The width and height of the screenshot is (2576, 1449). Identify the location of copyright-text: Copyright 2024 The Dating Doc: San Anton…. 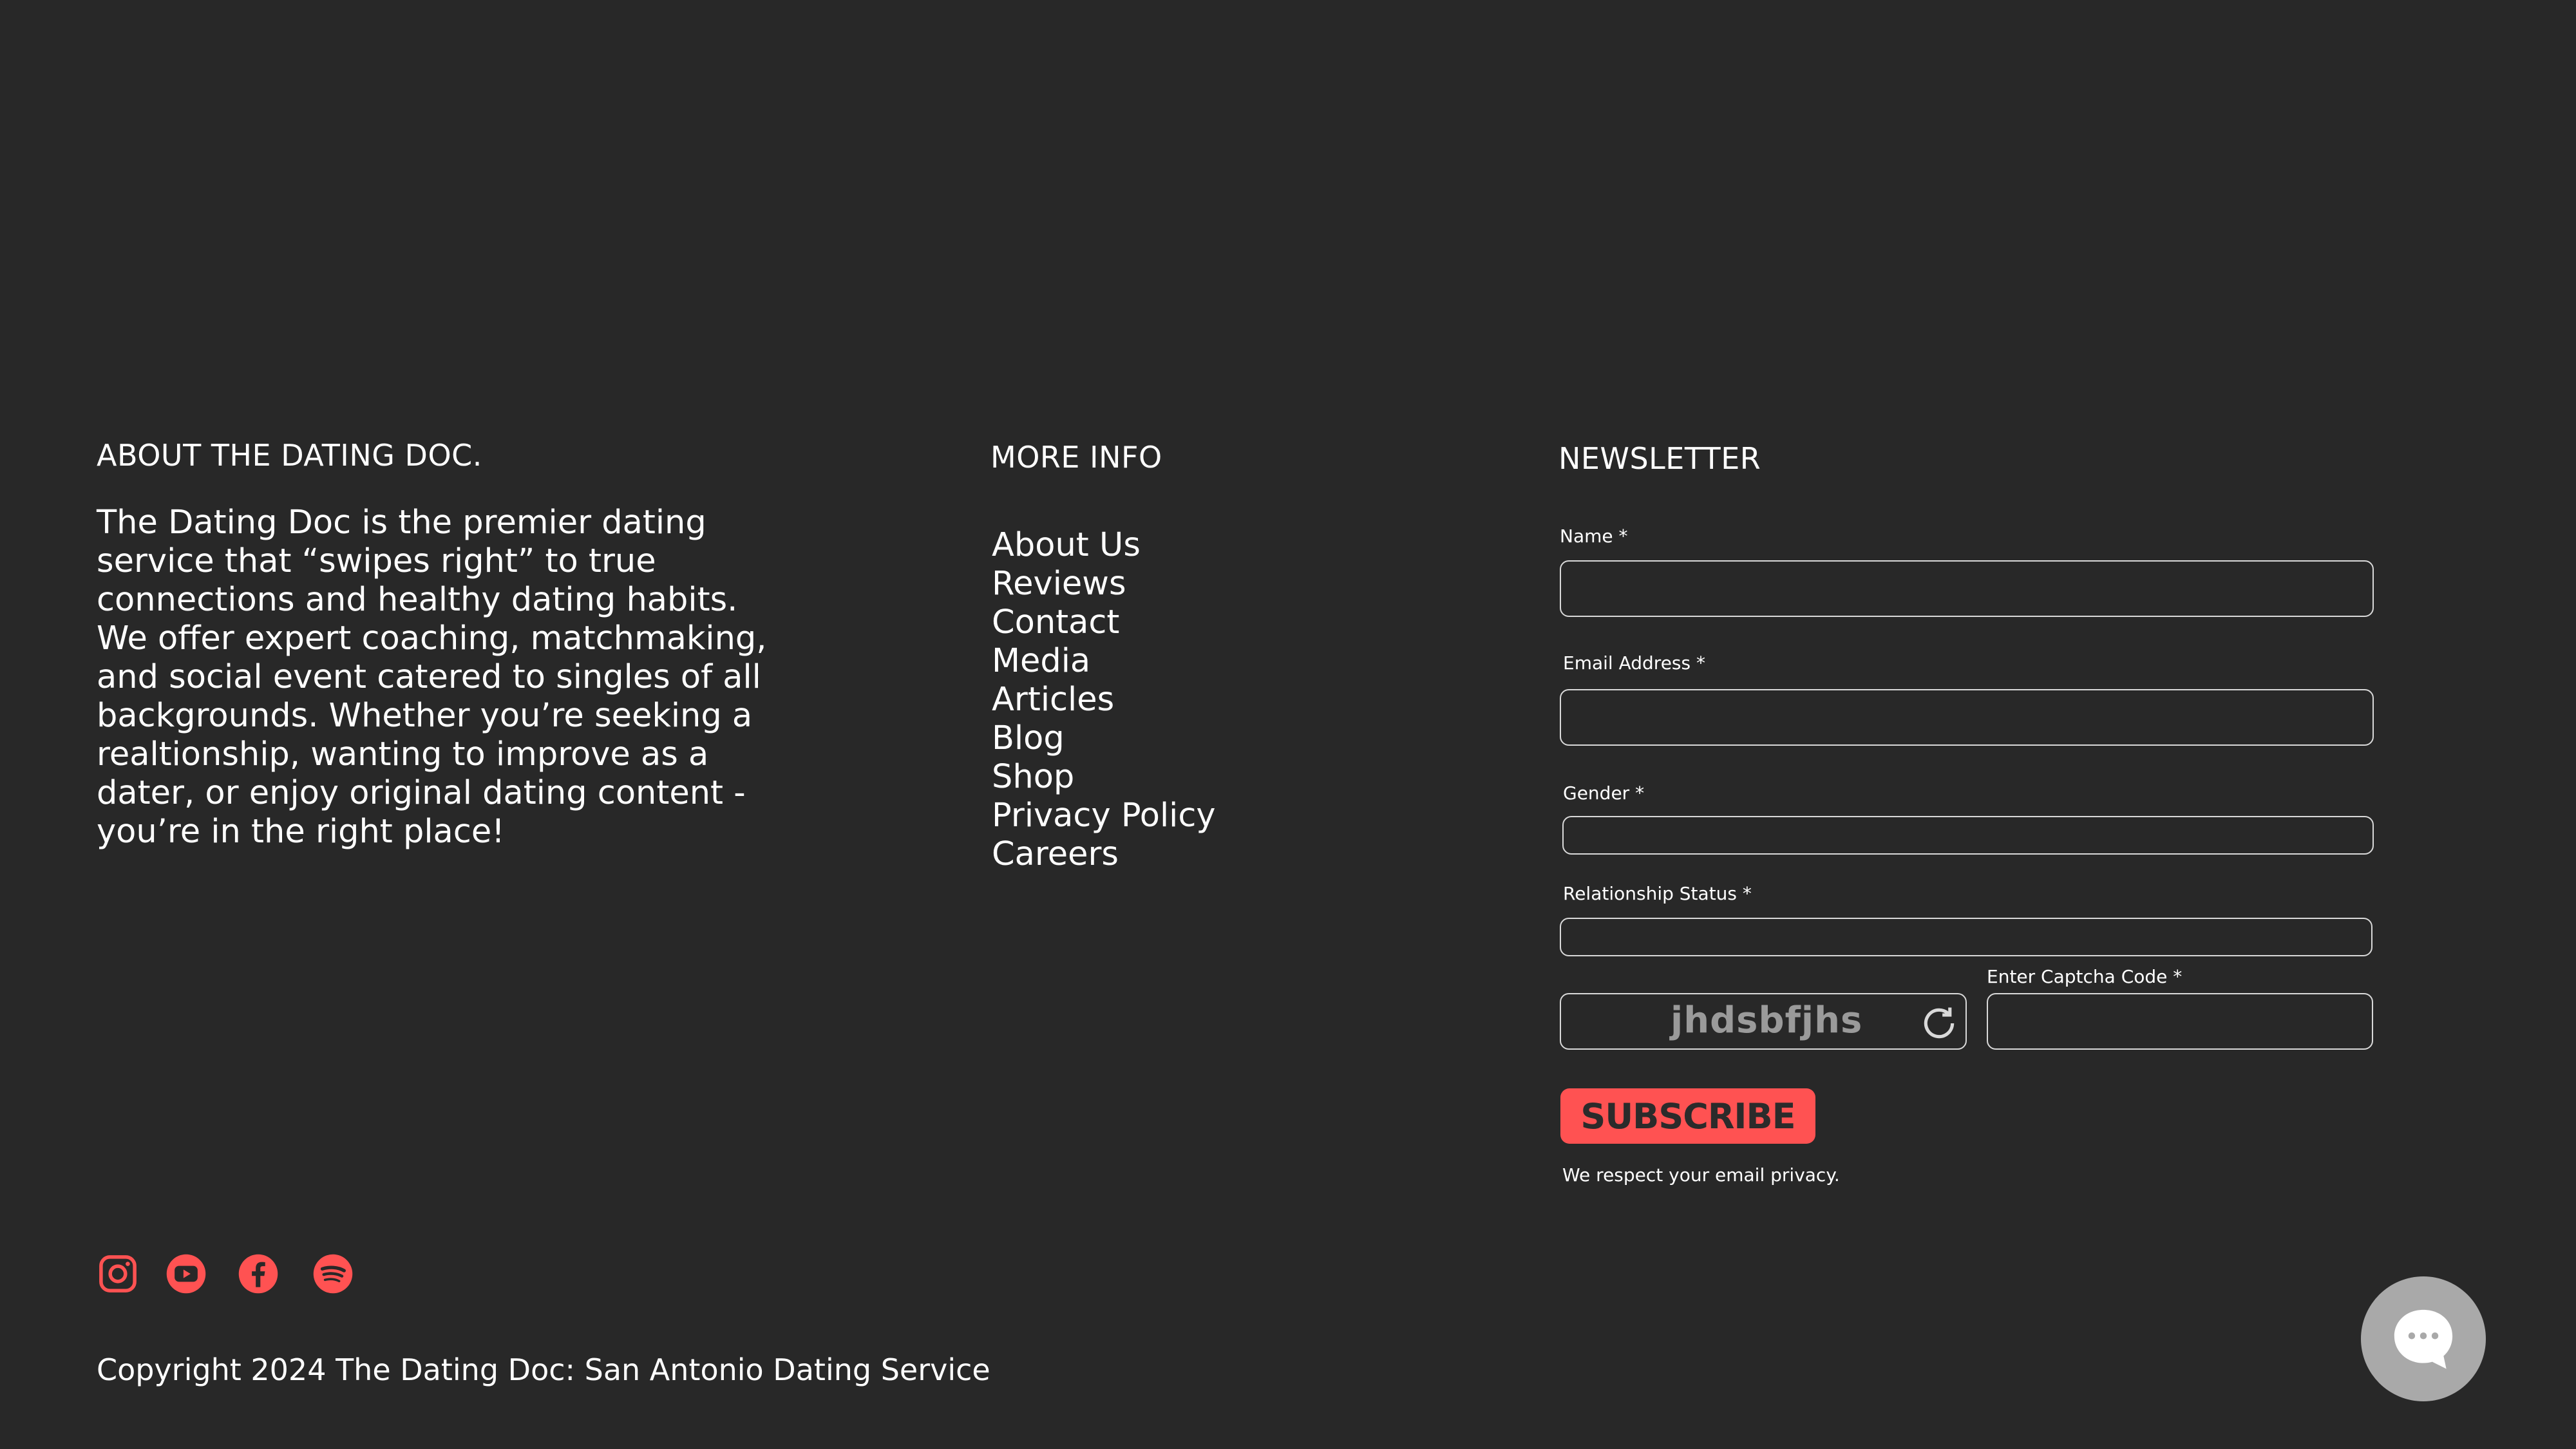
(543, 1370).